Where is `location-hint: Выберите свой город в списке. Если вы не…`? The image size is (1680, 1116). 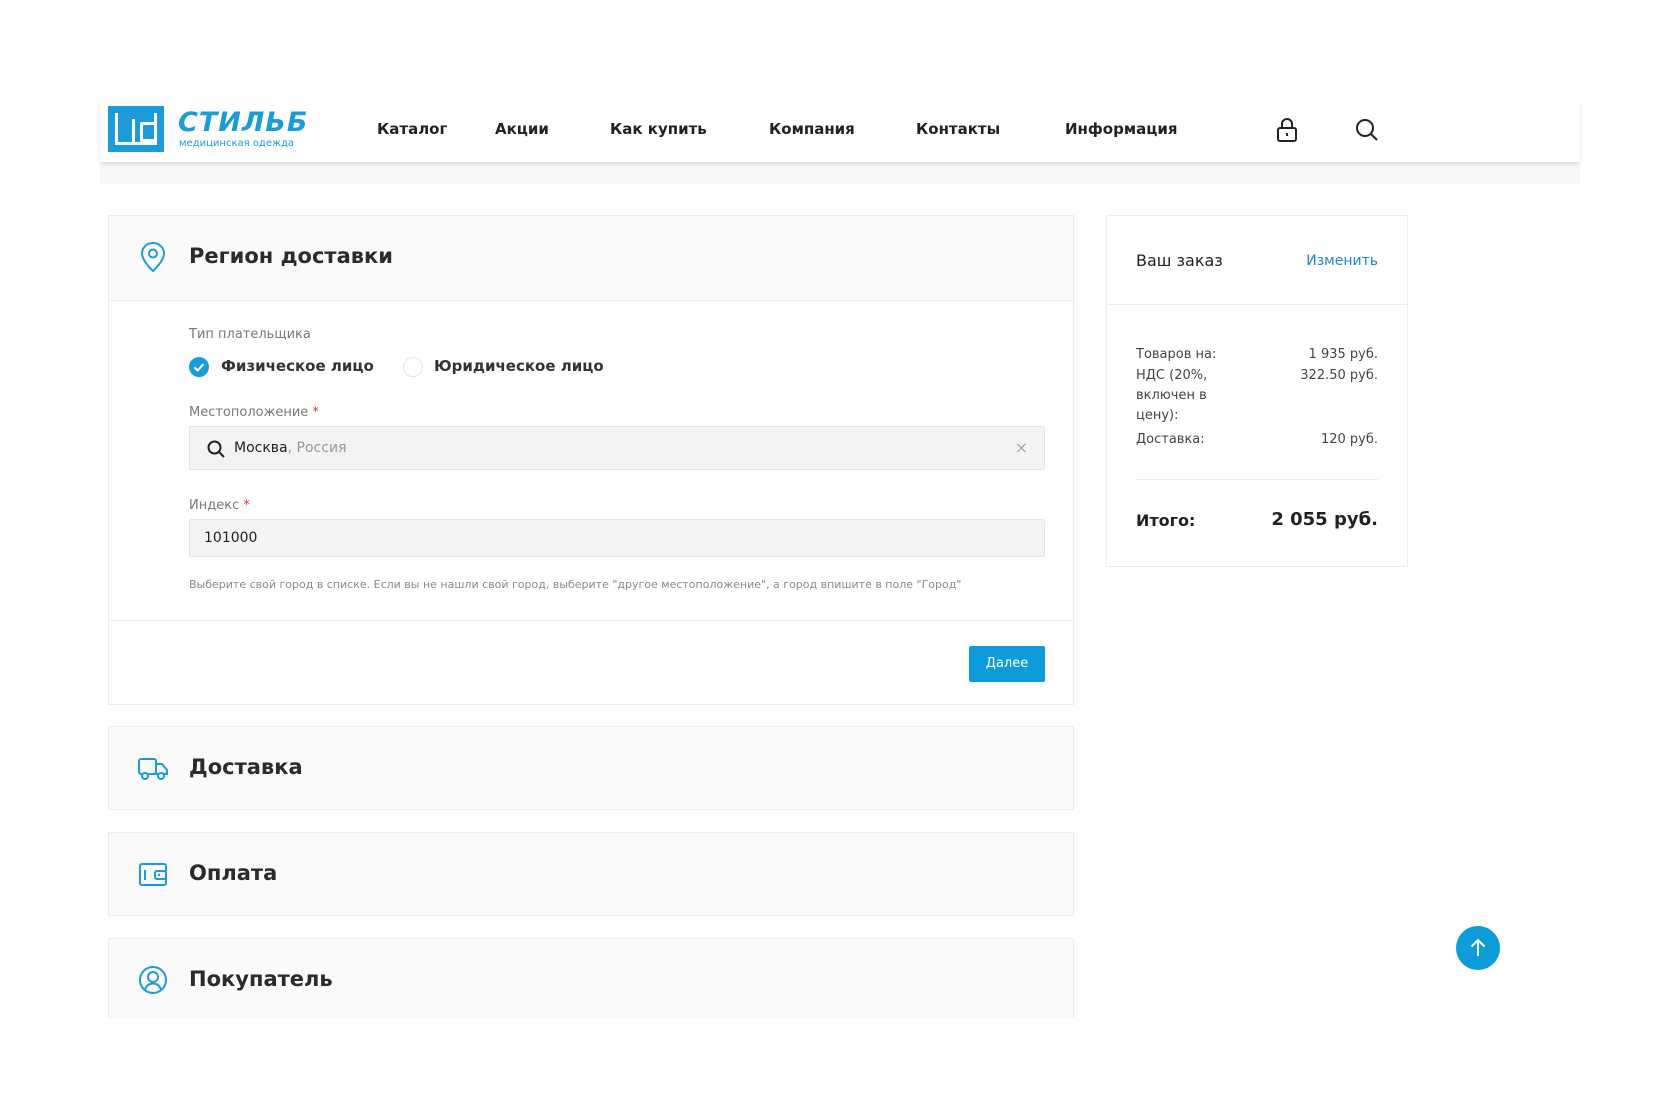 location-hint: Выберите свой город в списке. Если вы не… is located at coordinates (575, 584).